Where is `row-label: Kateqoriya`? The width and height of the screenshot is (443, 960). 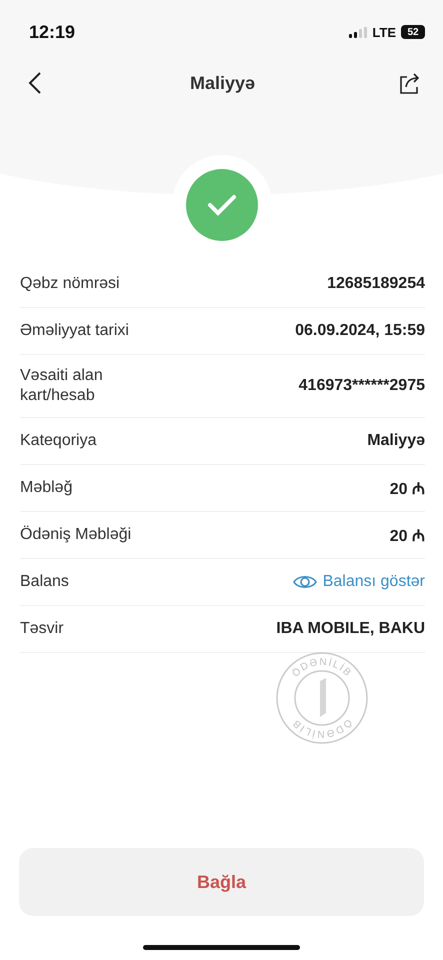
row-label: Kateqoriya is located at coordinates (58, 441).